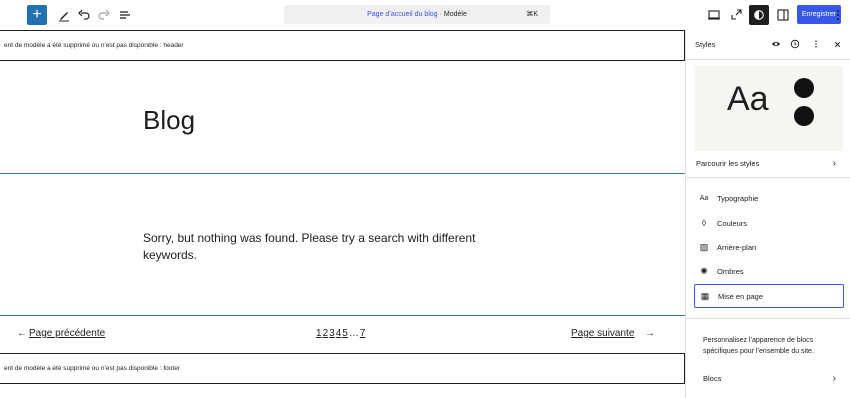 Image resolution: width=850 pixels, height=398 pixels. What do you see at coordinates (712, 378) in the screenshot?
I see `blocks-label: Blocs` at bounding box center [712, 378].